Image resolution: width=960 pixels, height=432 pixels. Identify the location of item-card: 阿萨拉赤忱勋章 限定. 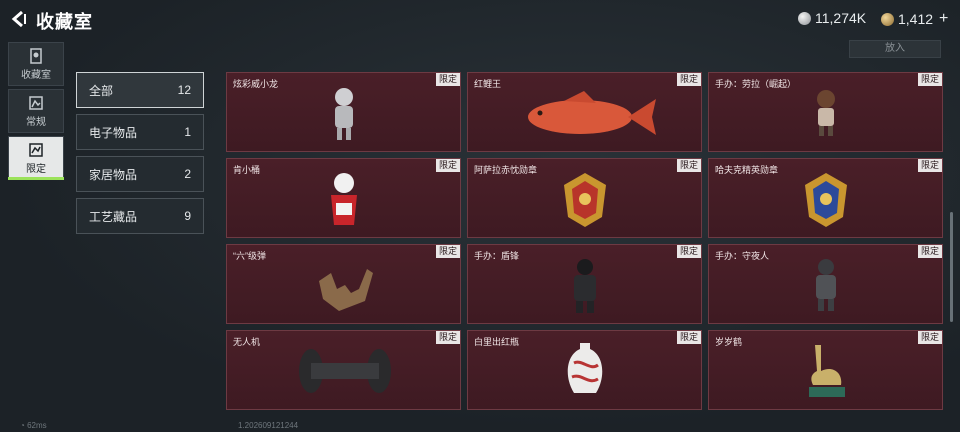
(584, 198).